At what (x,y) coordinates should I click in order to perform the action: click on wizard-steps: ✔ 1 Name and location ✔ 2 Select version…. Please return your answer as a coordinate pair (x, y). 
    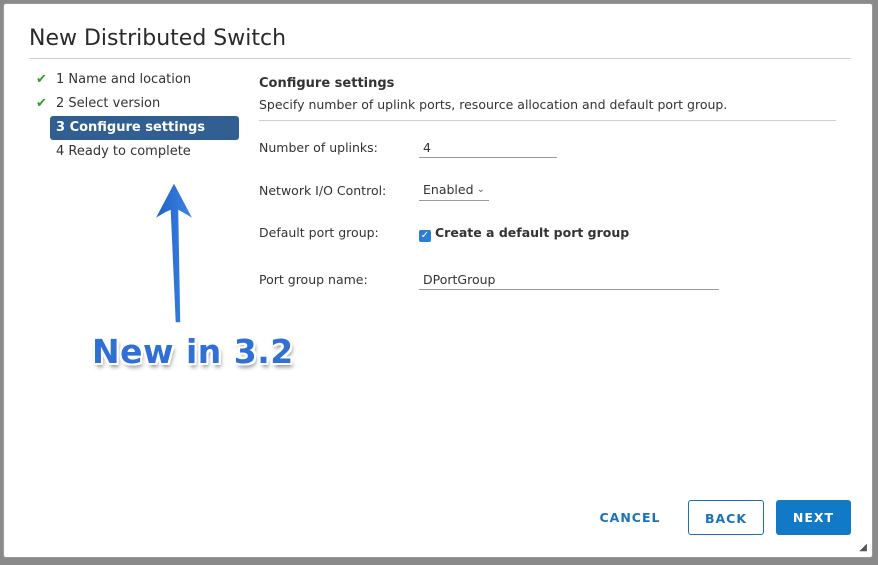
    Looking at the image, I should click on (137, 116).